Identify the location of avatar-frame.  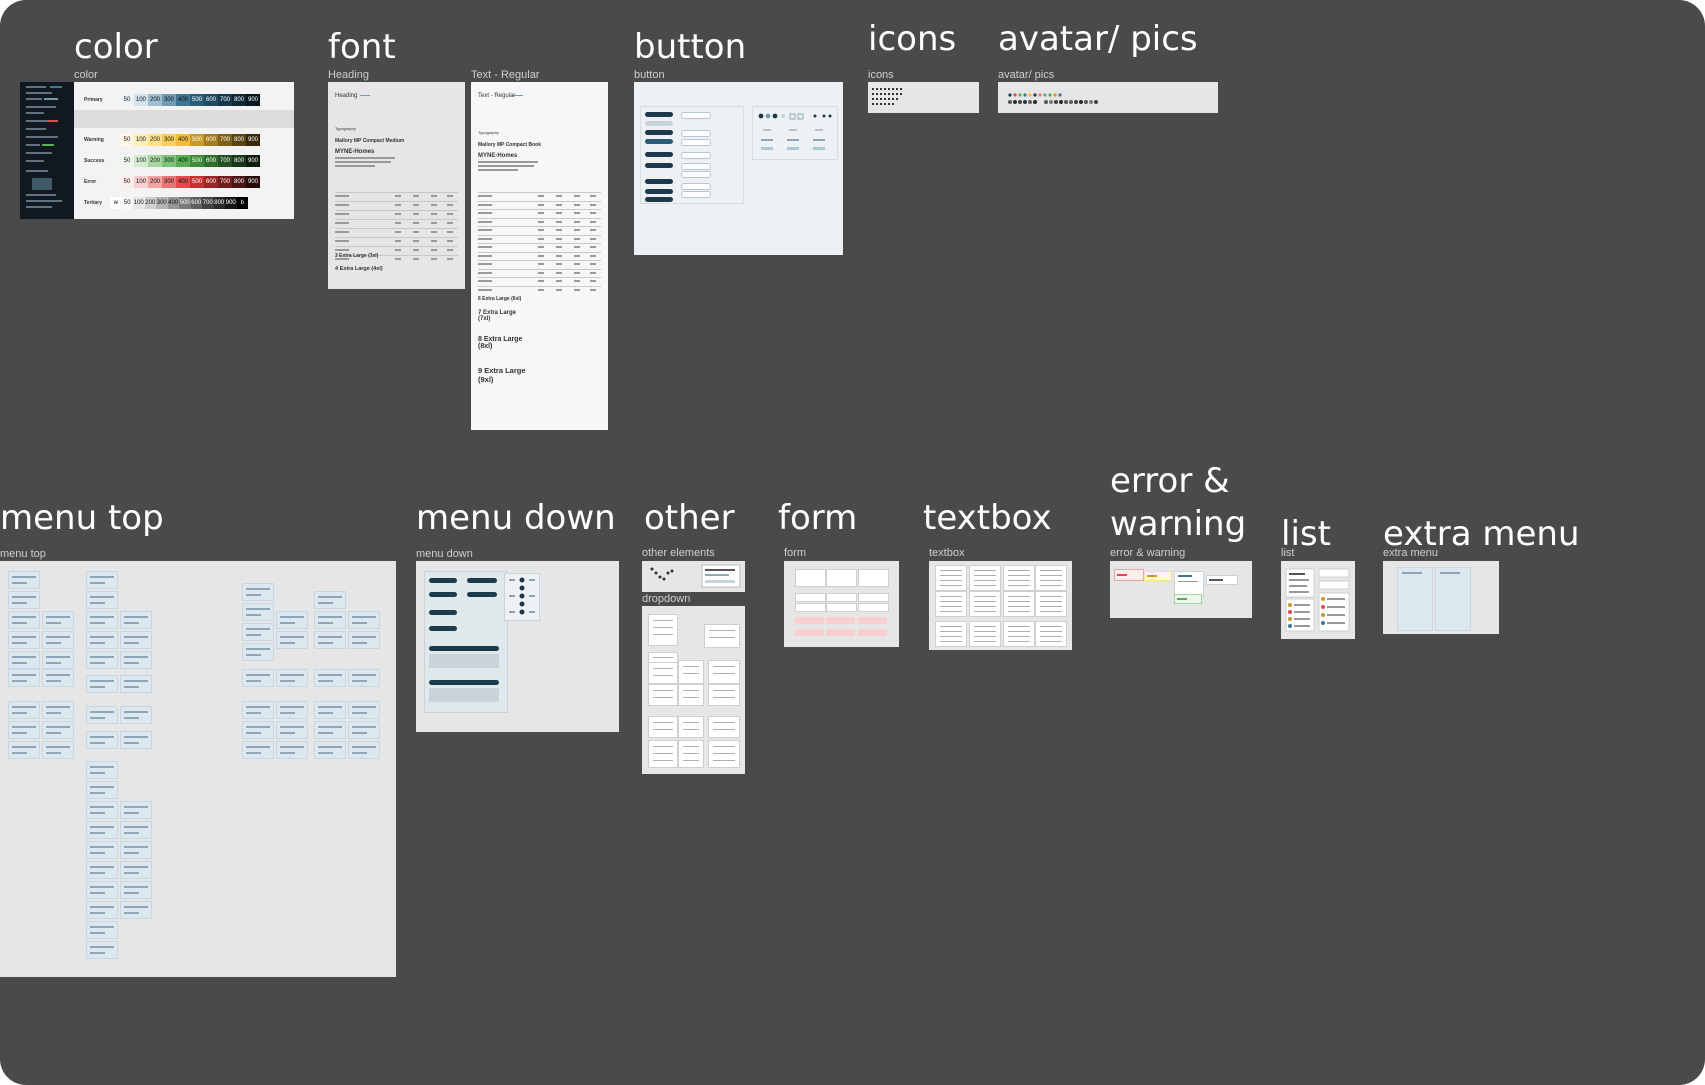
(1108, 97).